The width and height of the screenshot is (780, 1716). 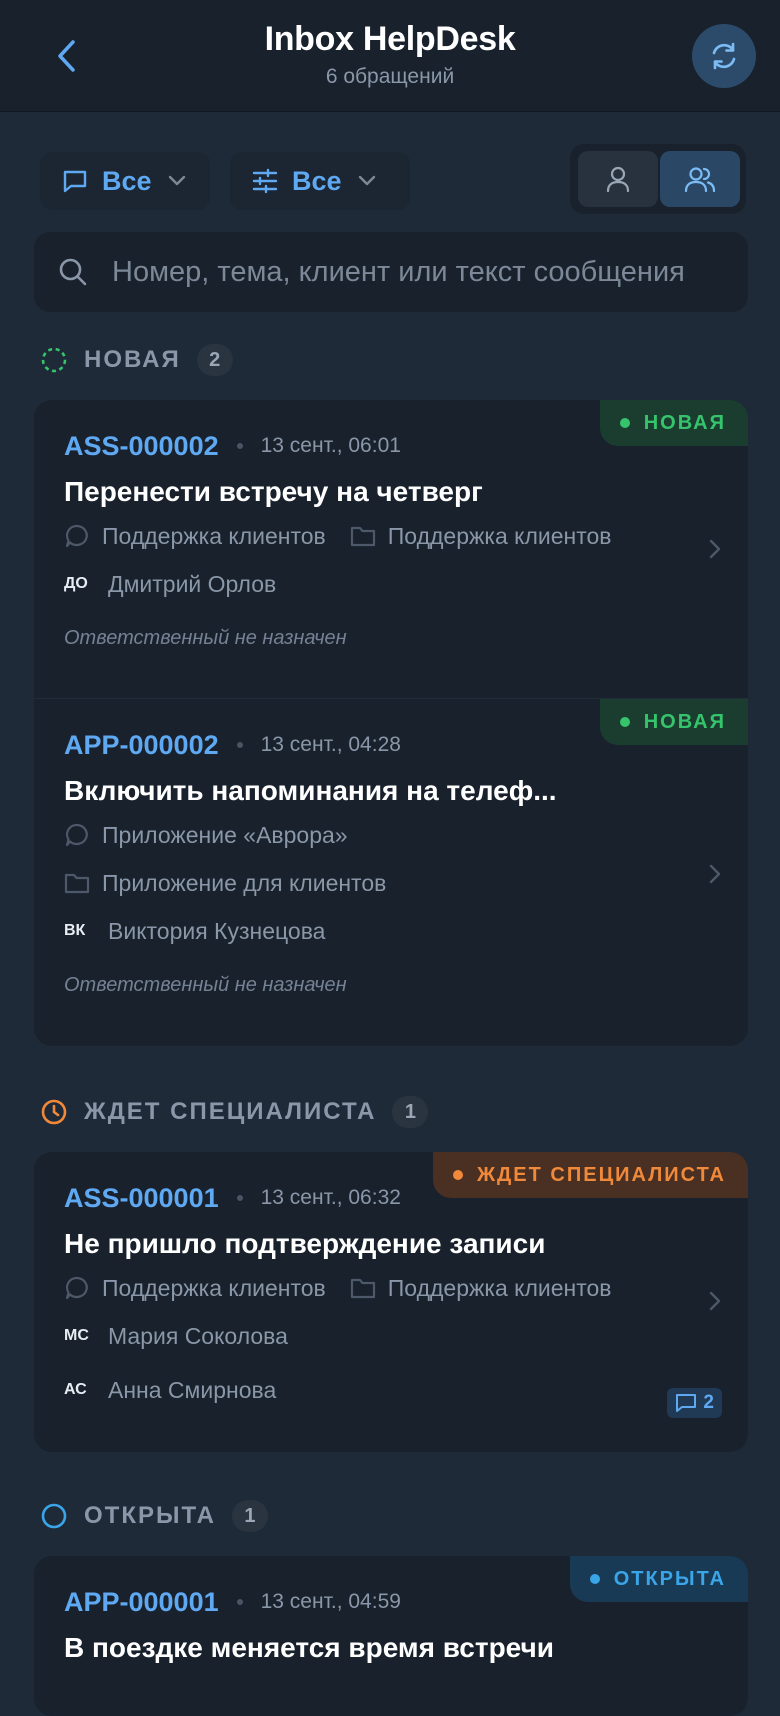 What do you see at coordinates (317, 180) in the screenshot?
I see `params-filter-label: Все` at bounding box center [317, 180].